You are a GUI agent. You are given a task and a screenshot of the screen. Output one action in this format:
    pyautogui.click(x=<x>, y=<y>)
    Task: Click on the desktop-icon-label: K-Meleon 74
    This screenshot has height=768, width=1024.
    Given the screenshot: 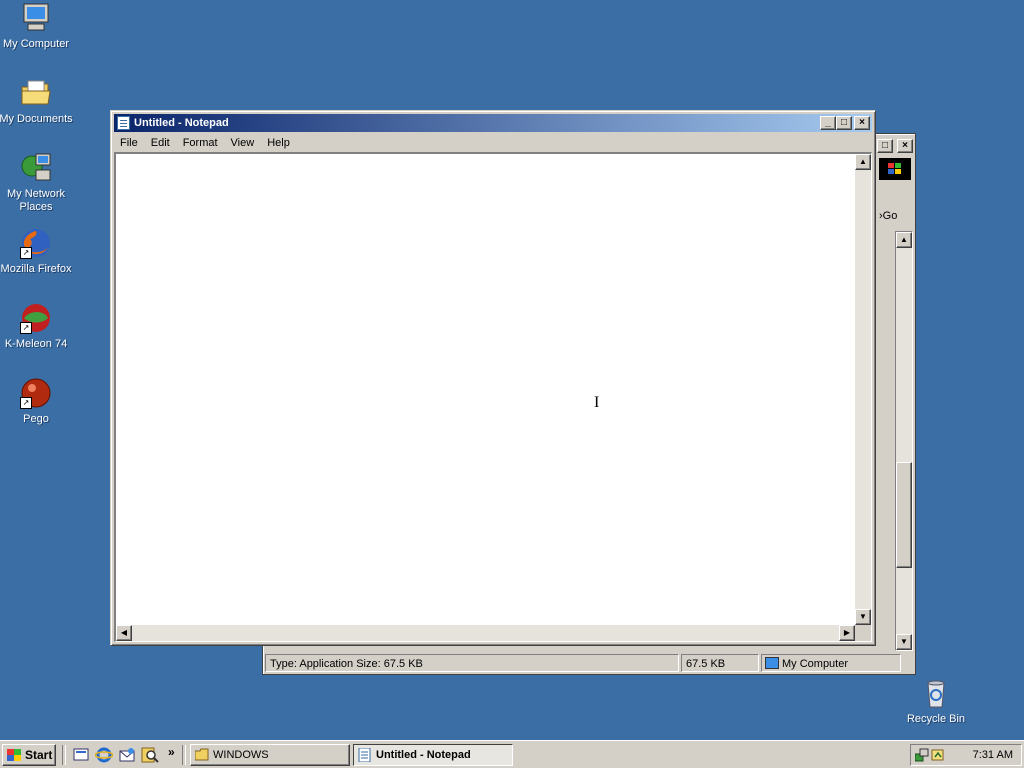 What is the action you would take?
    pyautogui.click(x=36, y=344)
    